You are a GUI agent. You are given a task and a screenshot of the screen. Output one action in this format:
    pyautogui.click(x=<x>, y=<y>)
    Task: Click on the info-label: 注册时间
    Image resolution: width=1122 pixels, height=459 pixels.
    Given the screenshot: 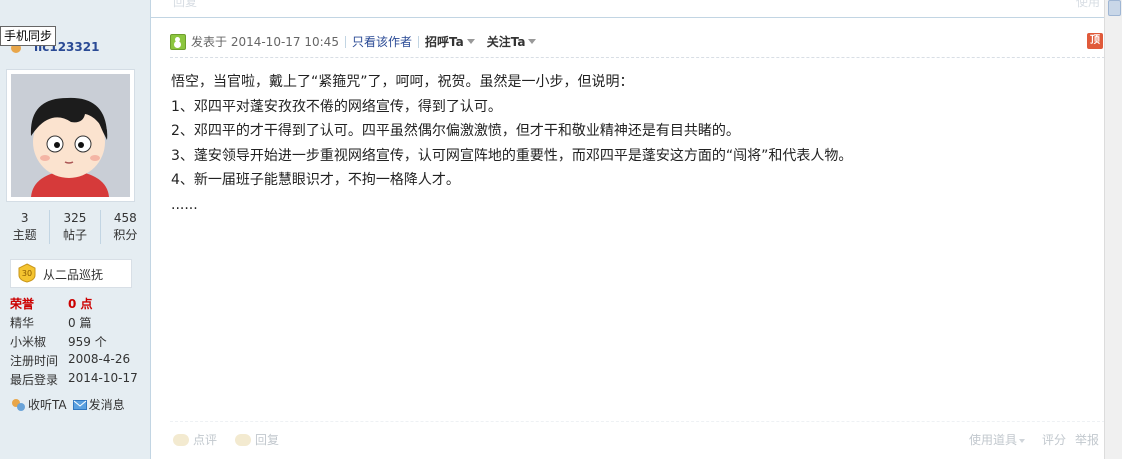 What is the action you would take?
    pyautogui.click(x=34, y=361)
    